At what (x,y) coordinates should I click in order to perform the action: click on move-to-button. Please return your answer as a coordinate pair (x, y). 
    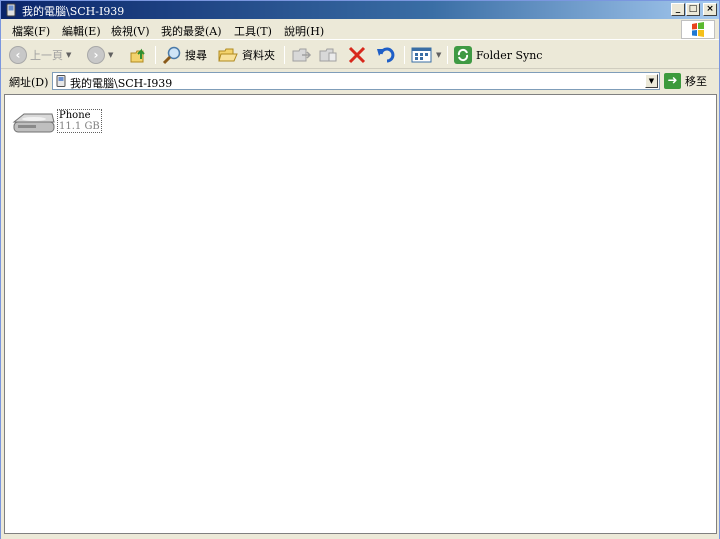
    Looking at the image, I should click on (301, 55).